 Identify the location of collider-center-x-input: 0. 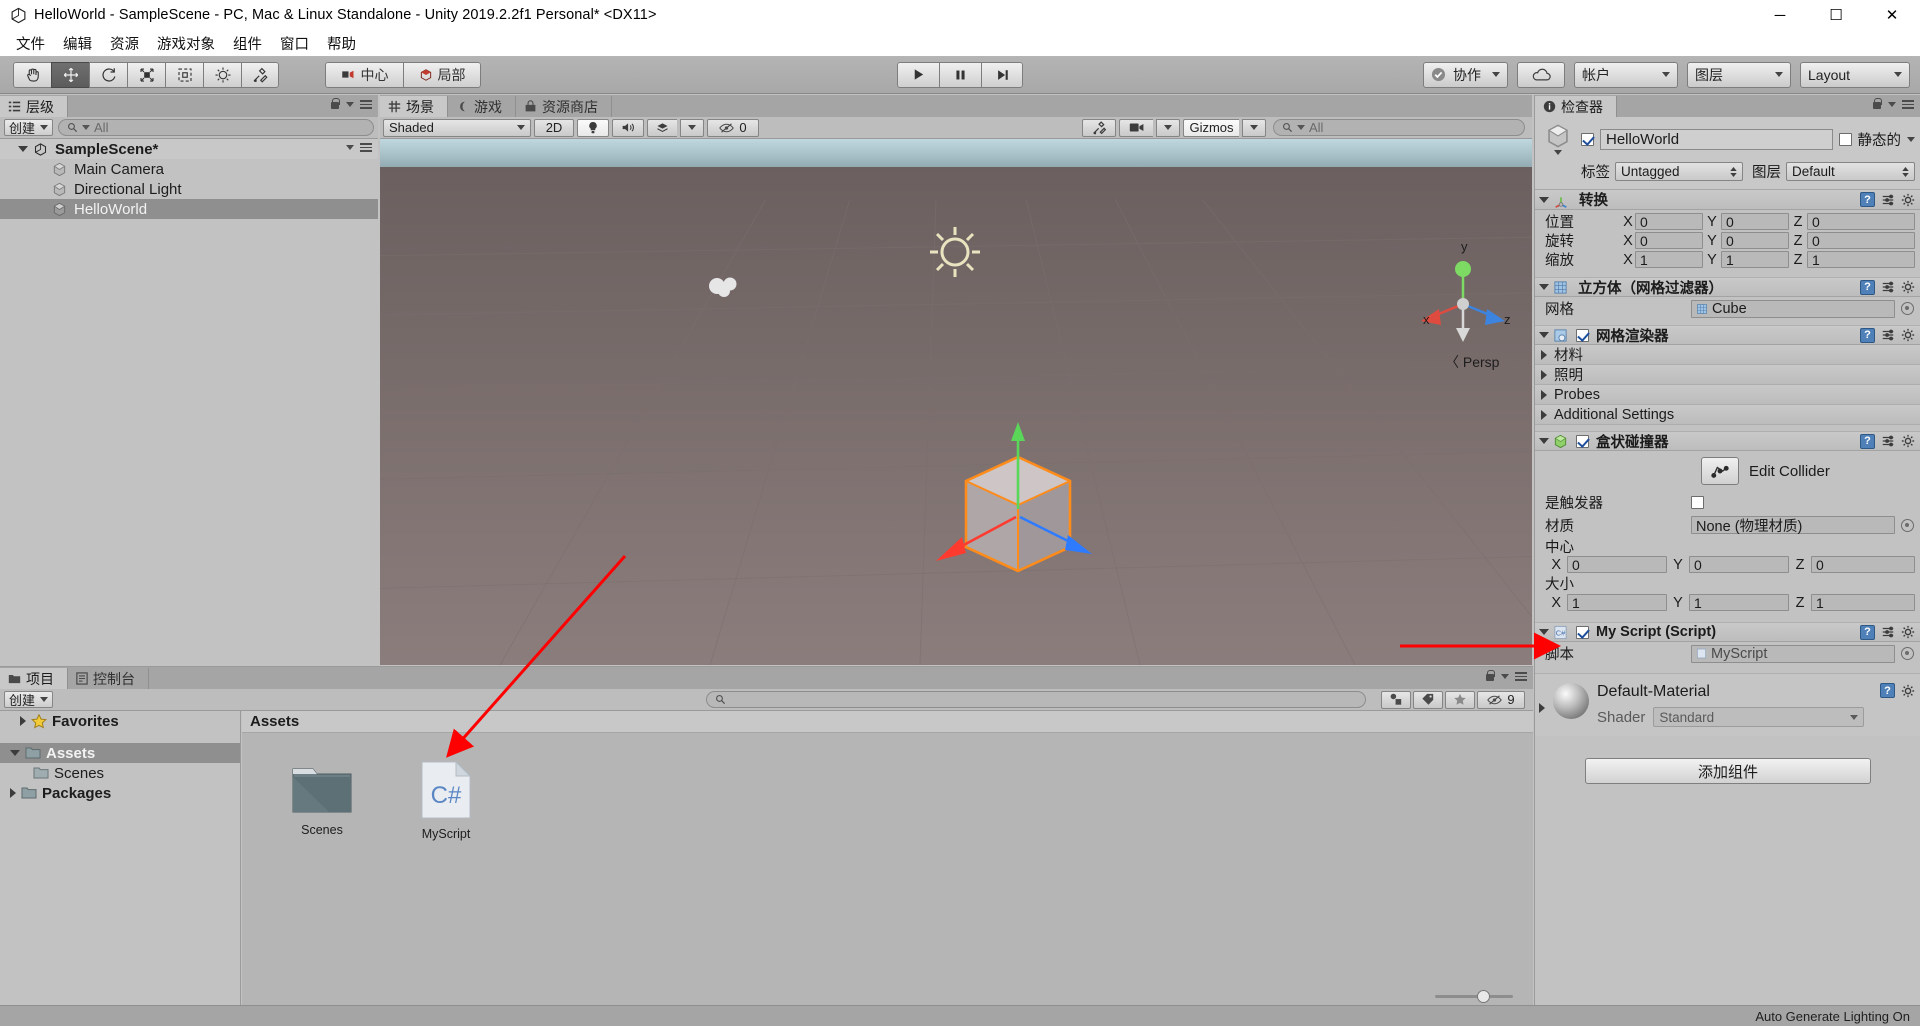
(1617, 564).